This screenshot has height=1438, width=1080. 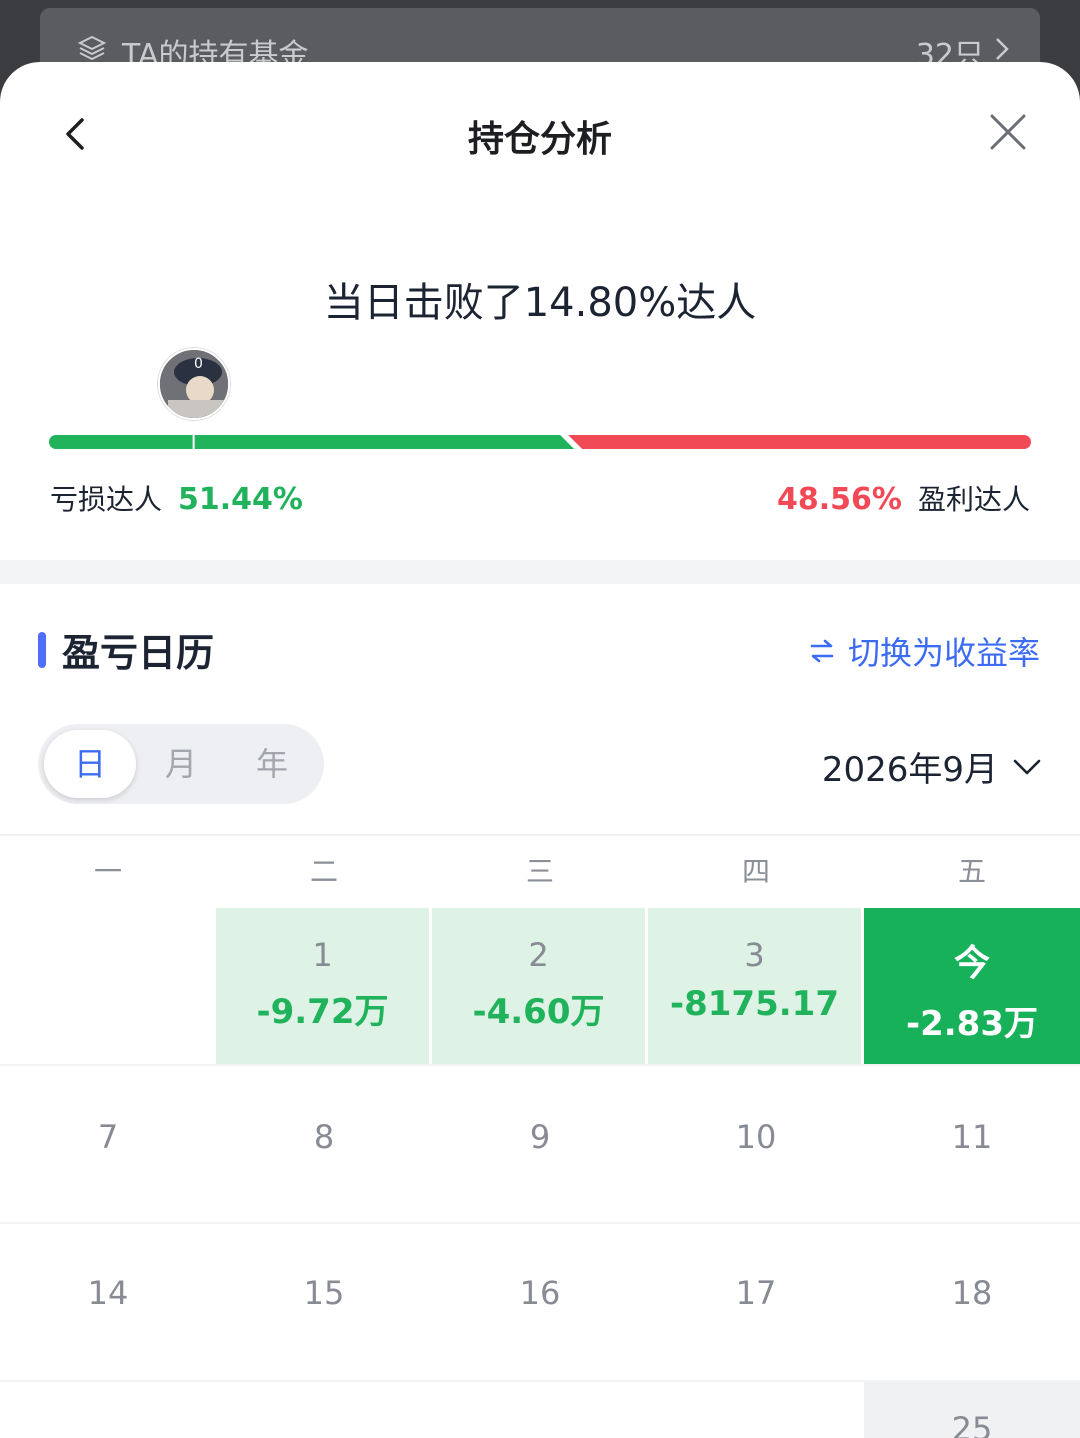 I want to click on gain-bar-segment, so click(x=799, y=442).